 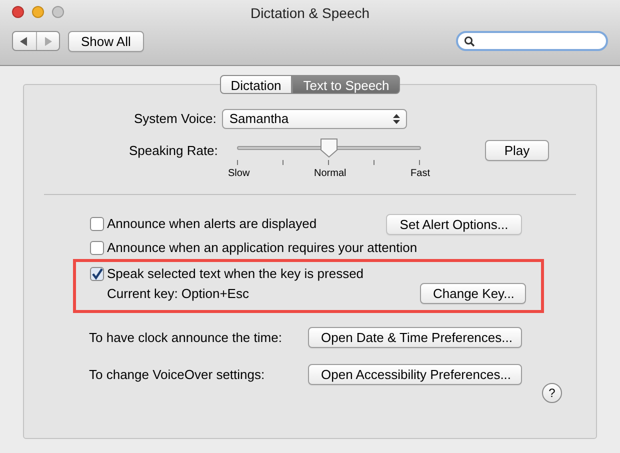 I want to click on play-button: Play, so click(x=517, y=150).